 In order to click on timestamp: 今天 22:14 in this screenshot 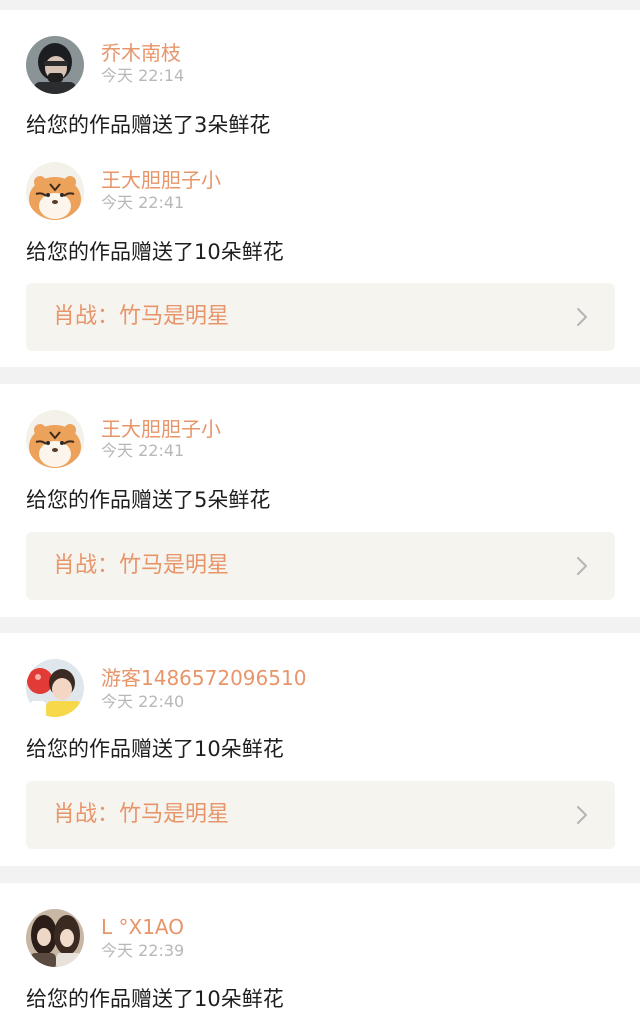, I will do `click(143, 75)`.